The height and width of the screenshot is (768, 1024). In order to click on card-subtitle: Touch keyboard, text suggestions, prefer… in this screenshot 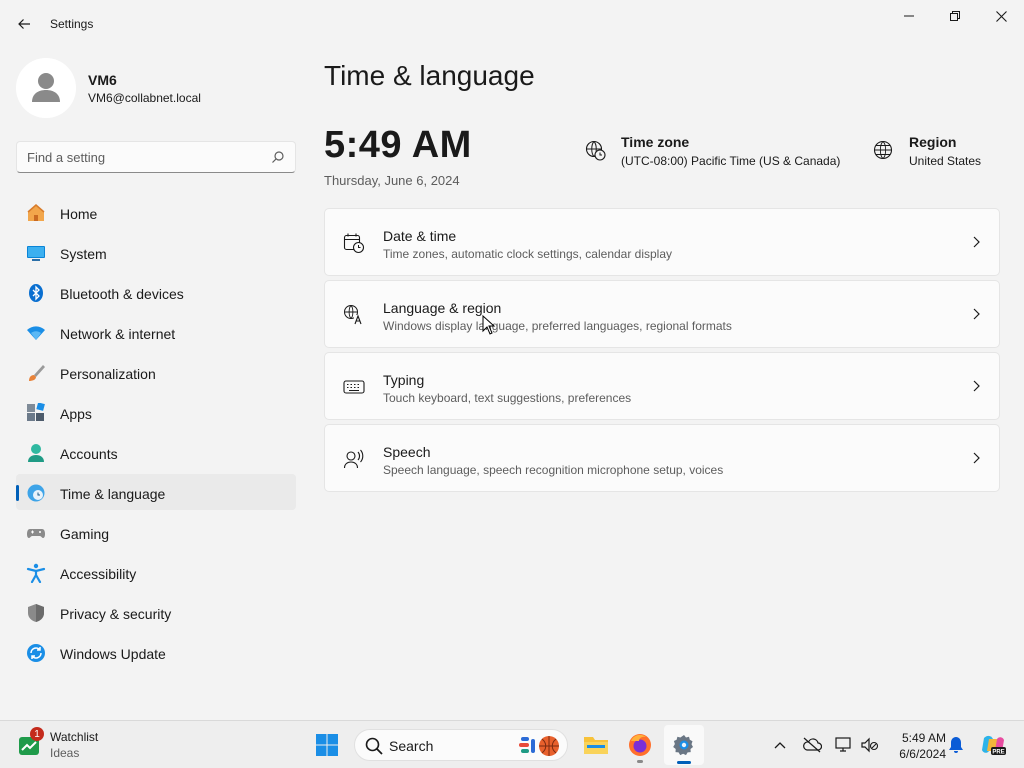, I will do `click(507, 398)`.